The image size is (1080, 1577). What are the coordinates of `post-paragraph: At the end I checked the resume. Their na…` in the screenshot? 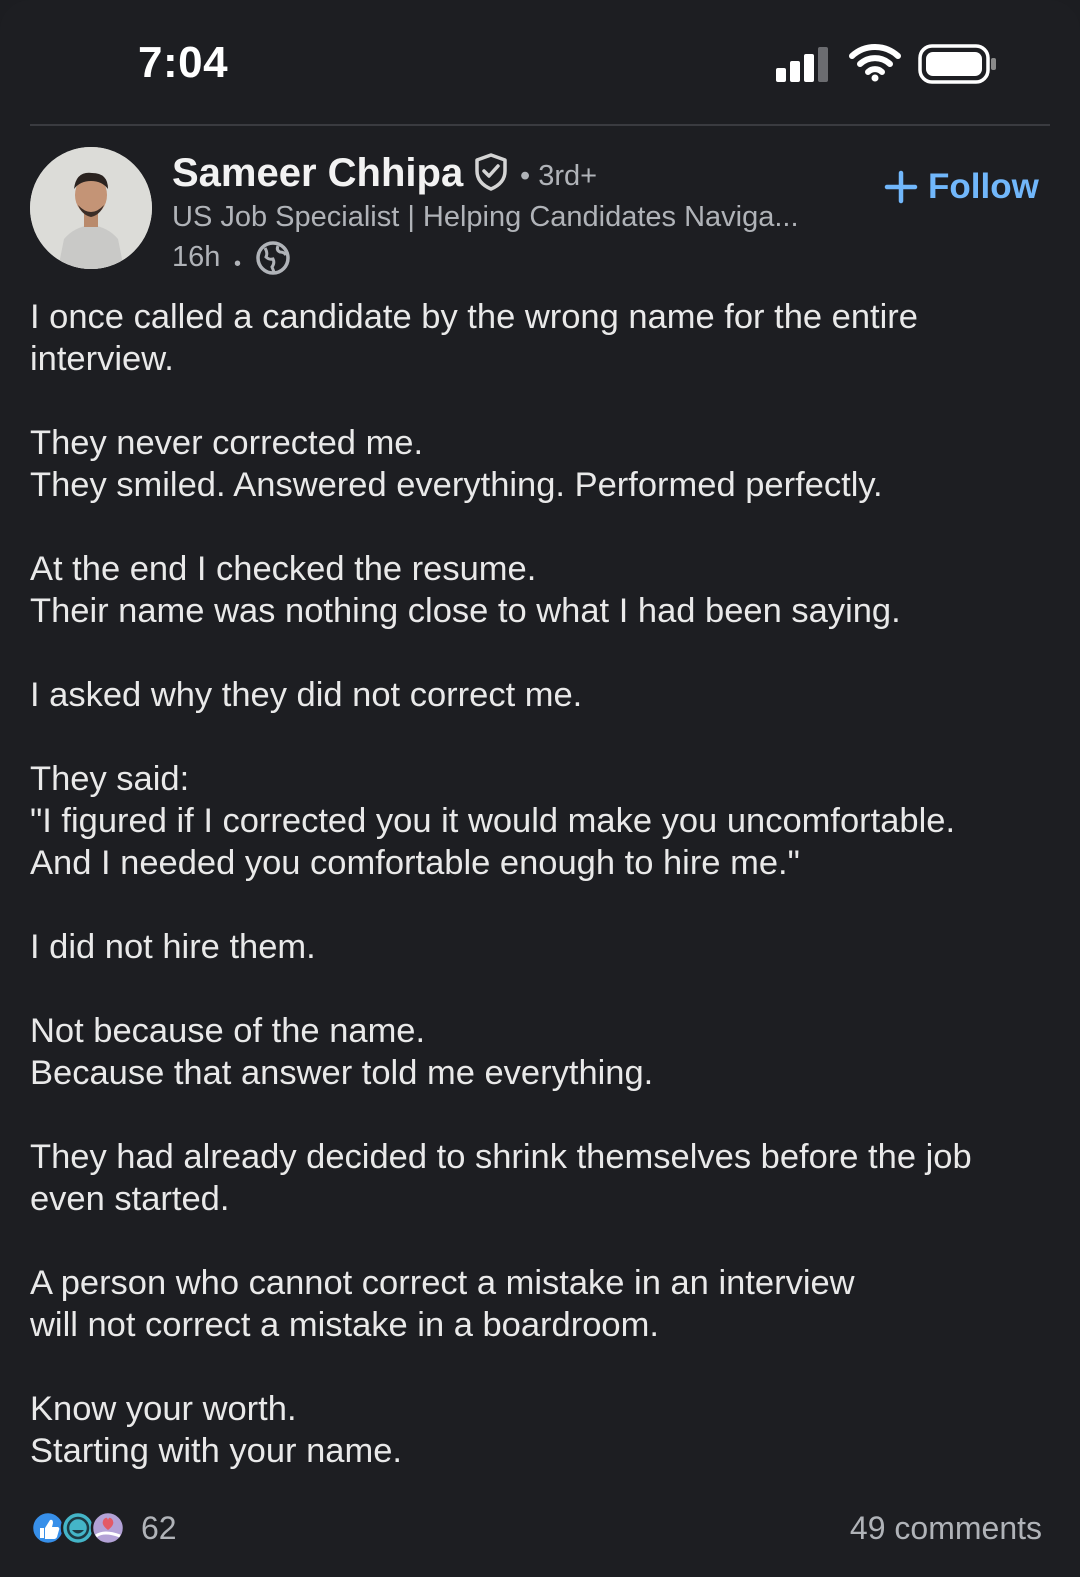 It's located at (542, 590).